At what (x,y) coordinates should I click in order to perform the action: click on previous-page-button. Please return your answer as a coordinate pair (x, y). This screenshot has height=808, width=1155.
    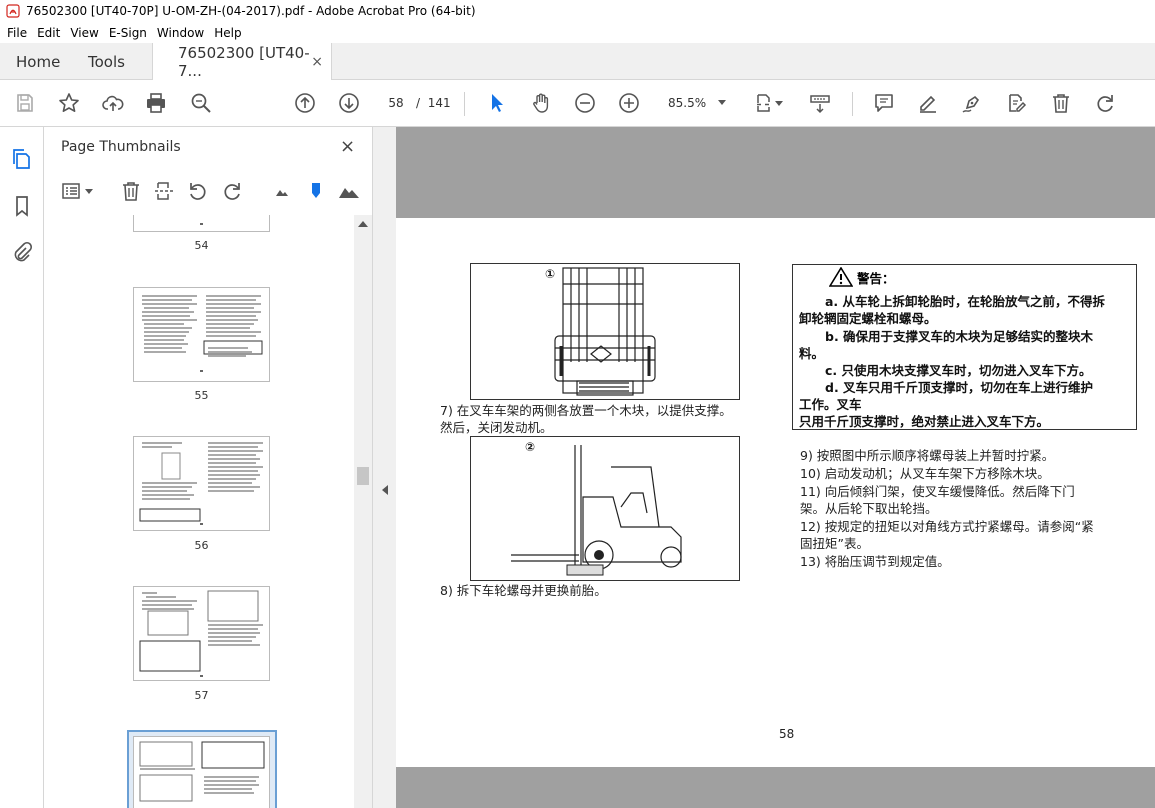
    Looking at the image, I should click on (305, 103).